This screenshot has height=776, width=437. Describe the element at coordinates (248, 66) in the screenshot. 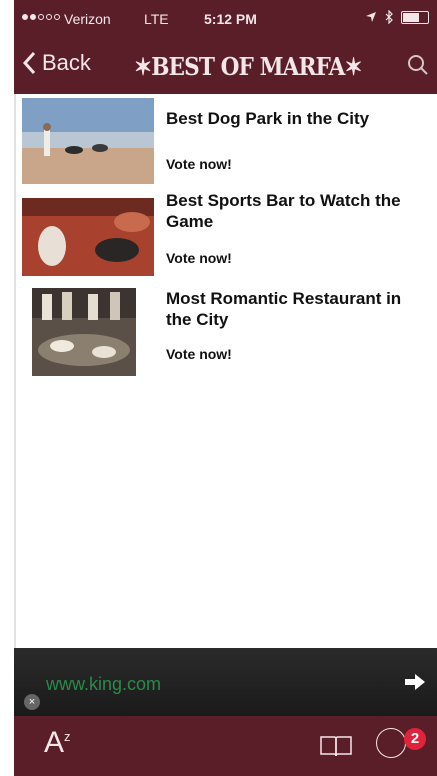

I see `app-title: ✶BEST OF MARFA✶` at that location.